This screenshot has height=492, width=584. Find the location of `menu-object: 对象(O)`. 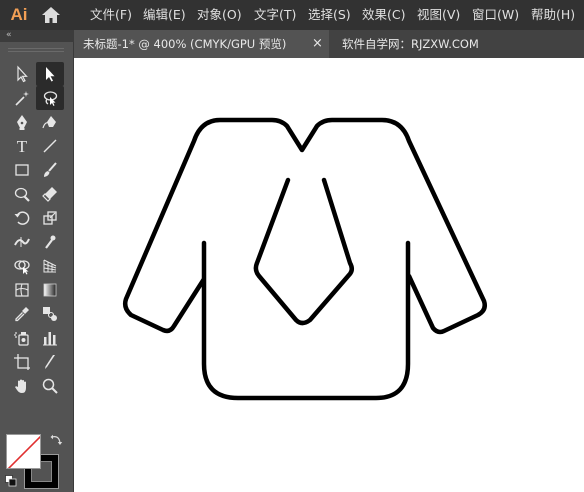

menu-object: 对象(O) is located at coordinates (219, 15).